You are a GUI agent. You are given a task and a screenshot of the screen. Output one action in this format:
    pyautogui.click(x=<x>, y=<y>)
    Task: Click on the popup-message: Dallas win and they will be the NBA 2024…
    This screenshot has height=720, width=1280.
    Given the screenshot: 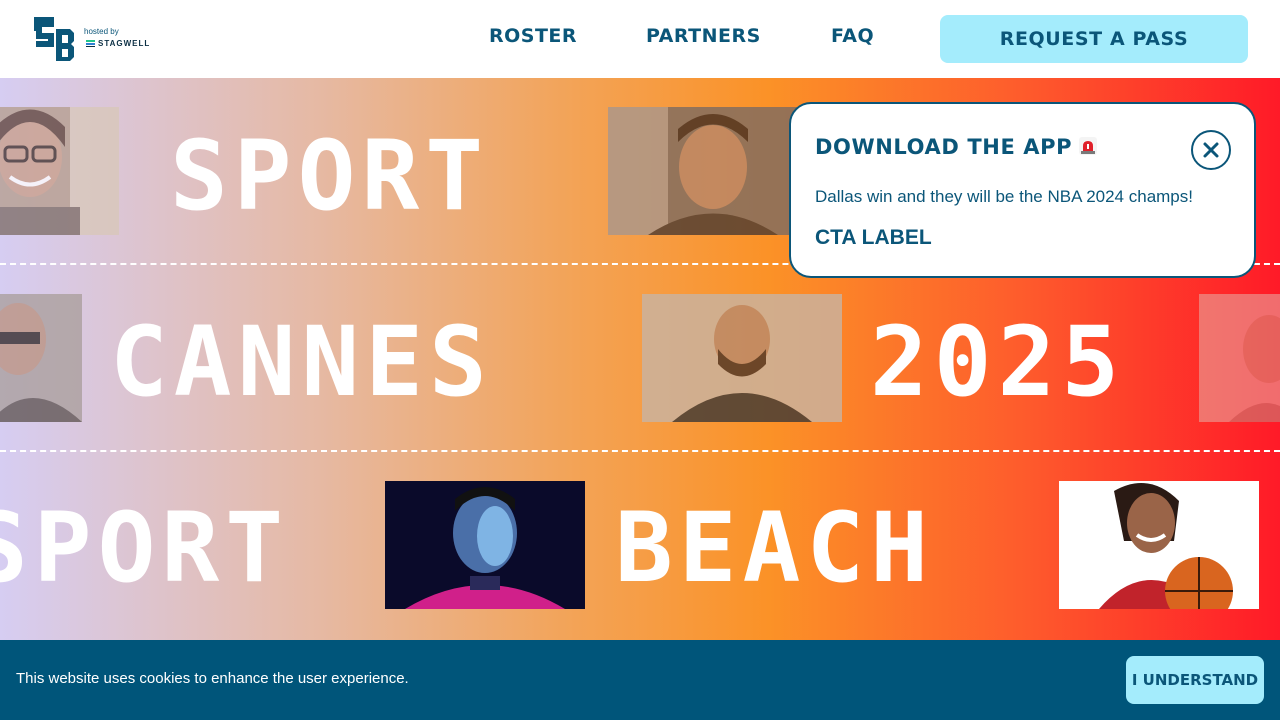 What is the action you would take?
    pyautogui.click(x=1004, y=196)
    